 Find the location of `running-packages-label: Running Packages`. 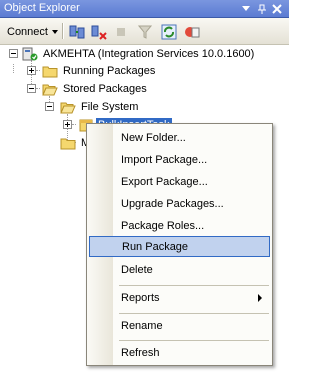

running-packages-label: Running Packages is located at coordinates (109, 71).